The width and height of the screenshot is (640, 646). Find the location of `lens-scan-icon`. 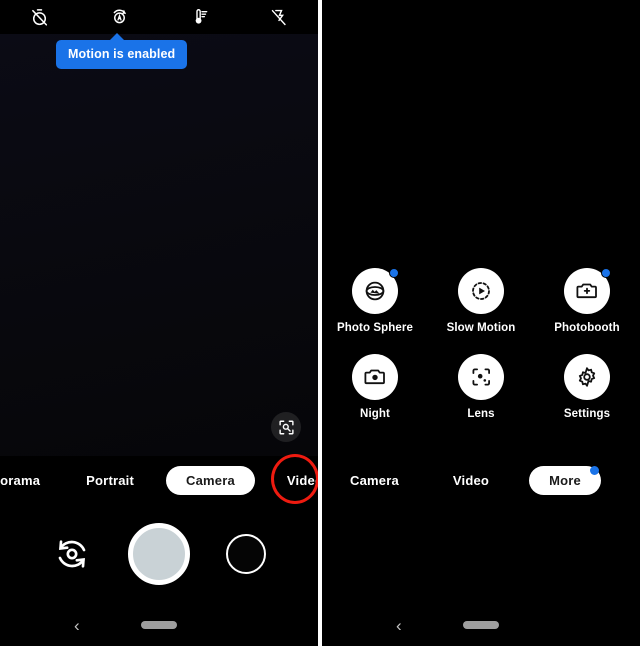

lens-scan-icon is located at coordinates (286, 427).